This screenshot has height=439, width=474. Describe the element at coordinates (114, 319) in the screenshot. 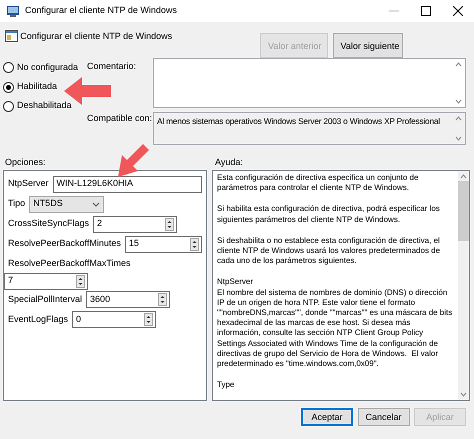

I see `number-field: 0` at that location.